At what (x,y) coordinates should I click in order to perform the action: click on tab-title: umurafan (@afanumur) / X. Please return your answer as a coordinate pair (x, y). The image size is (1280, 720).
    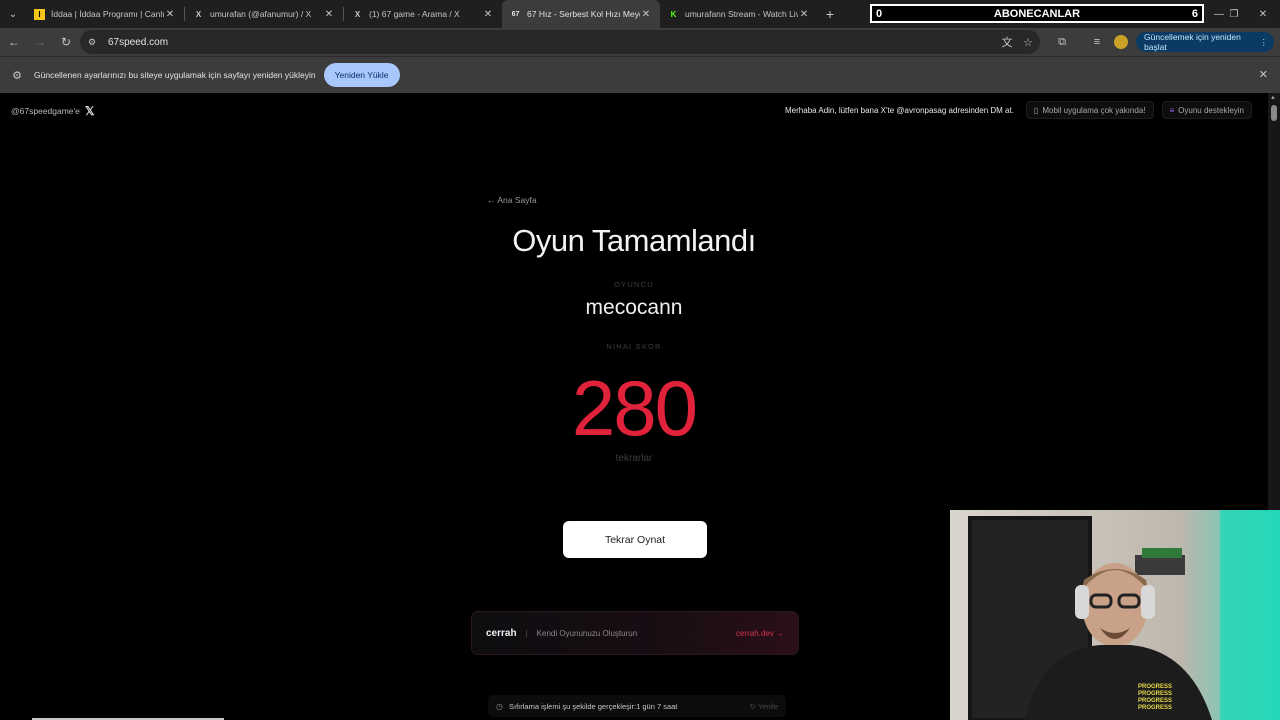
    Looking at the image, I should click on (261, 14).